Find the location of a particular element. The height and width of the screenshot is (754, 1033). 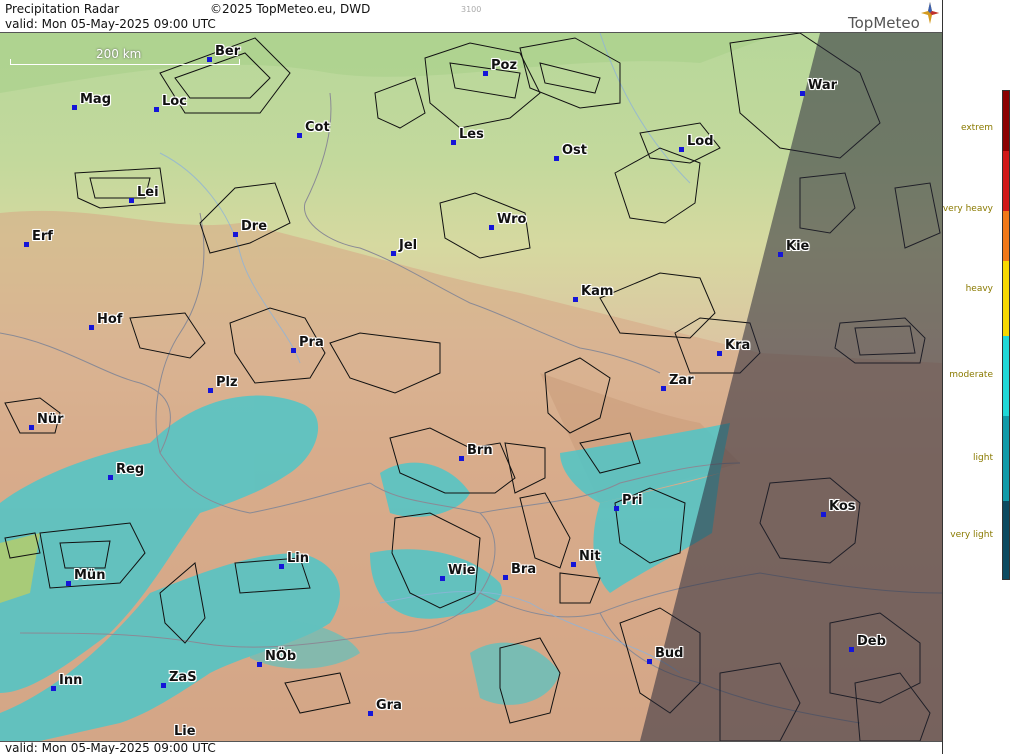

valid-time: valid: Mon 05-May-2025 09:00 UTC is located at coordinates (110, 24).